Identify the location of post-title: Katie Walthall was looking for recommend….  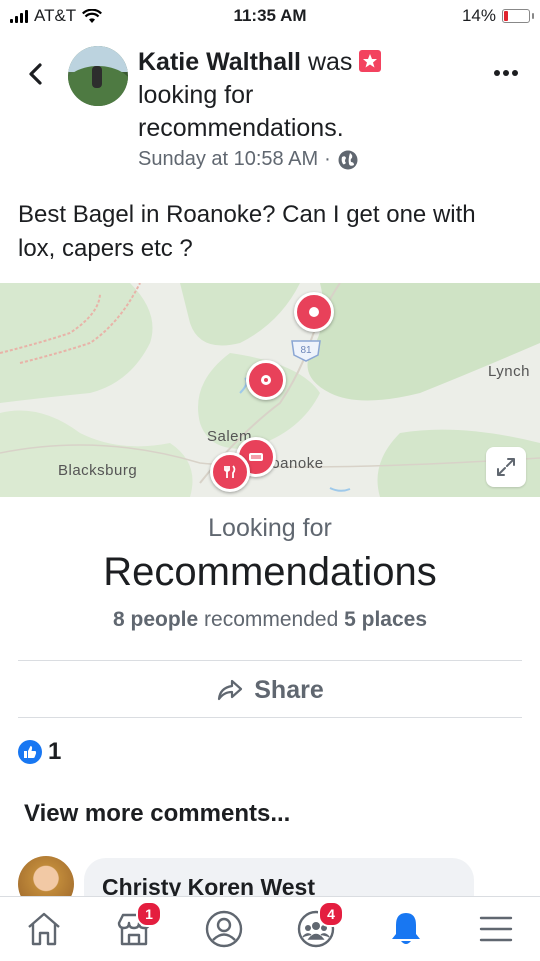
(288, 95).